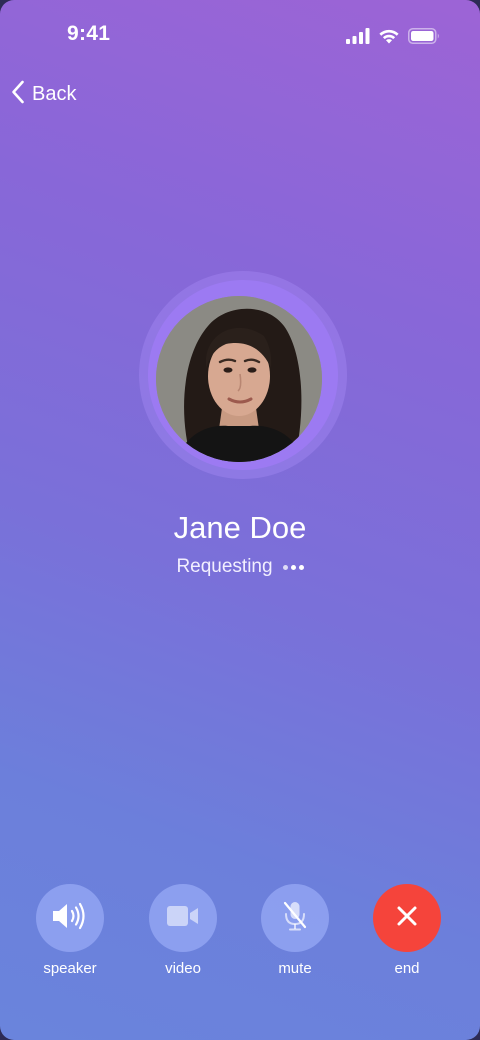 Image resolution: width=480 pixels, height=1040 pixels. Describe the element at coordinates (424, 36) in the screenshot. I see `battery-icon` at that location.